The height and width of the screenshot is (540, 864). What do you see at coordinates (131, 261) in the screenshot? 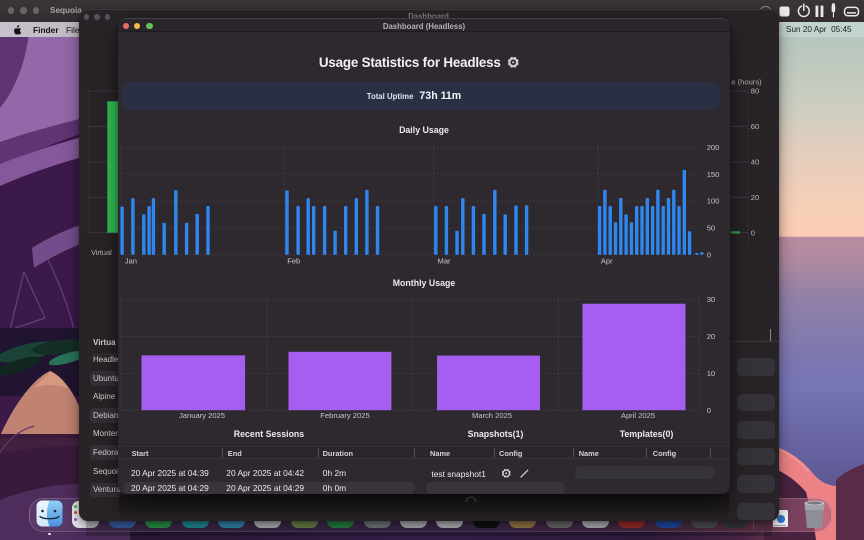
I see `svg-text: Jan` at bounding box center [131, 261].